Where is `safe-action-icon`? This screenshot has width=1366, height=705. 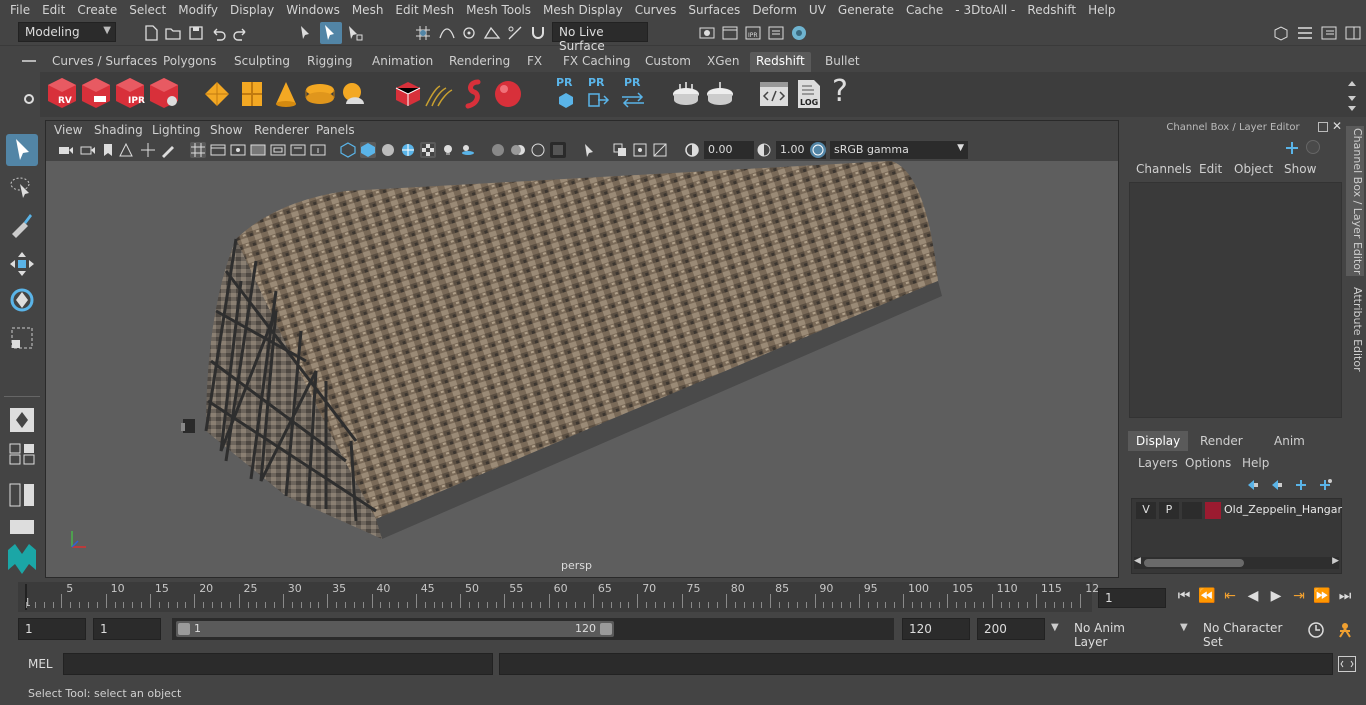 safe-action-icon is located at coordinates (298, 150).